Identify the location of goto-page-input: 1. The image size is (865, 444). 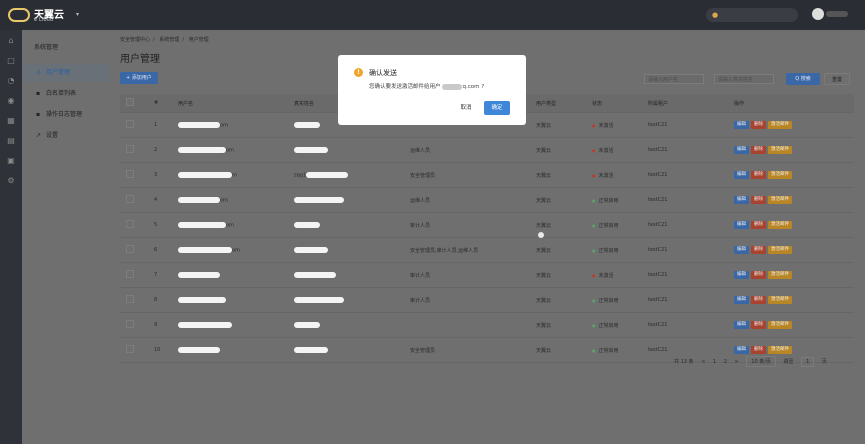
(808, 362).